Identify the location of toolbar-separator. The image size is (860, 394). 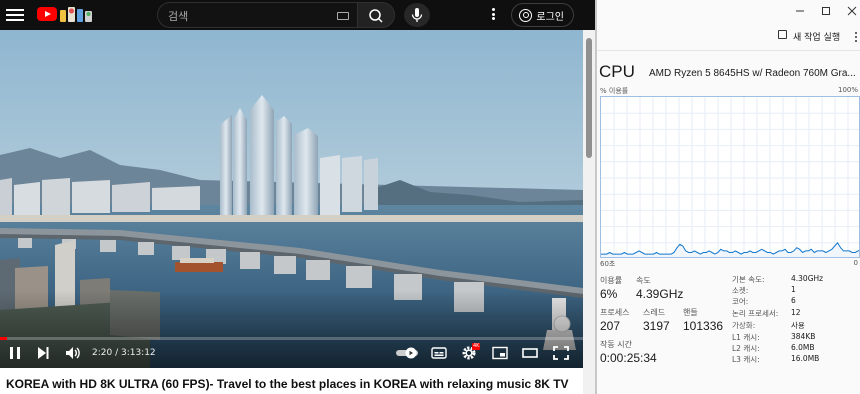
(728, 50).